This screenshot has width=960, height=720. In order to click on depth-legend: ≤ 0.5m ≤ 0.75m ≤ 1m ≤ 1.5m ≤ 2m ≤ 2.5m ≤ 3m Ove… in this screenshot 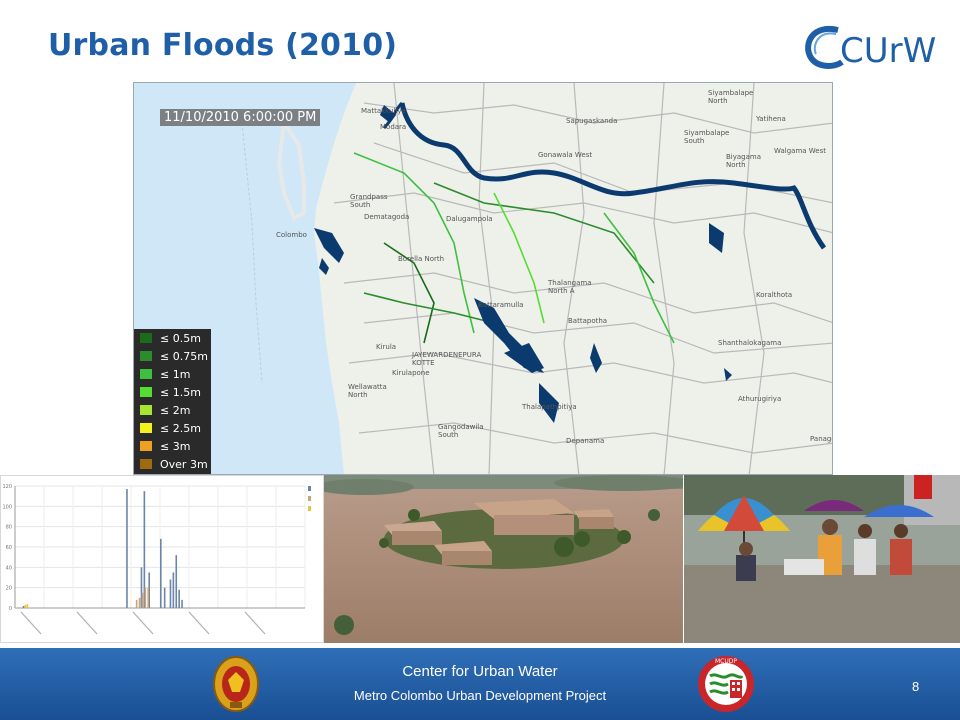, I will do `click(172, 401)`.